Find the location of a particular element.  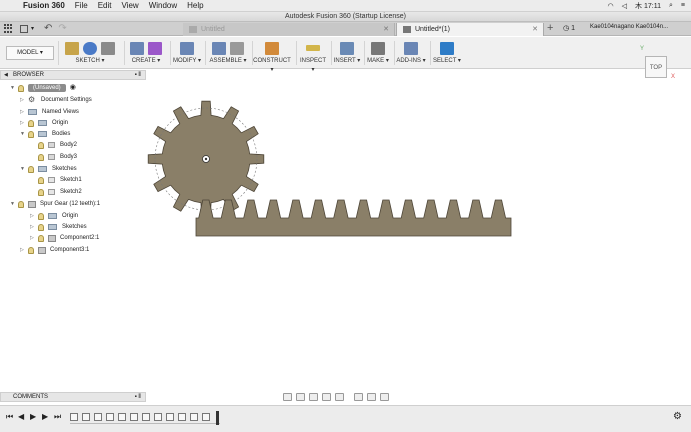

fit-icon is located at coordinates (339, 397).